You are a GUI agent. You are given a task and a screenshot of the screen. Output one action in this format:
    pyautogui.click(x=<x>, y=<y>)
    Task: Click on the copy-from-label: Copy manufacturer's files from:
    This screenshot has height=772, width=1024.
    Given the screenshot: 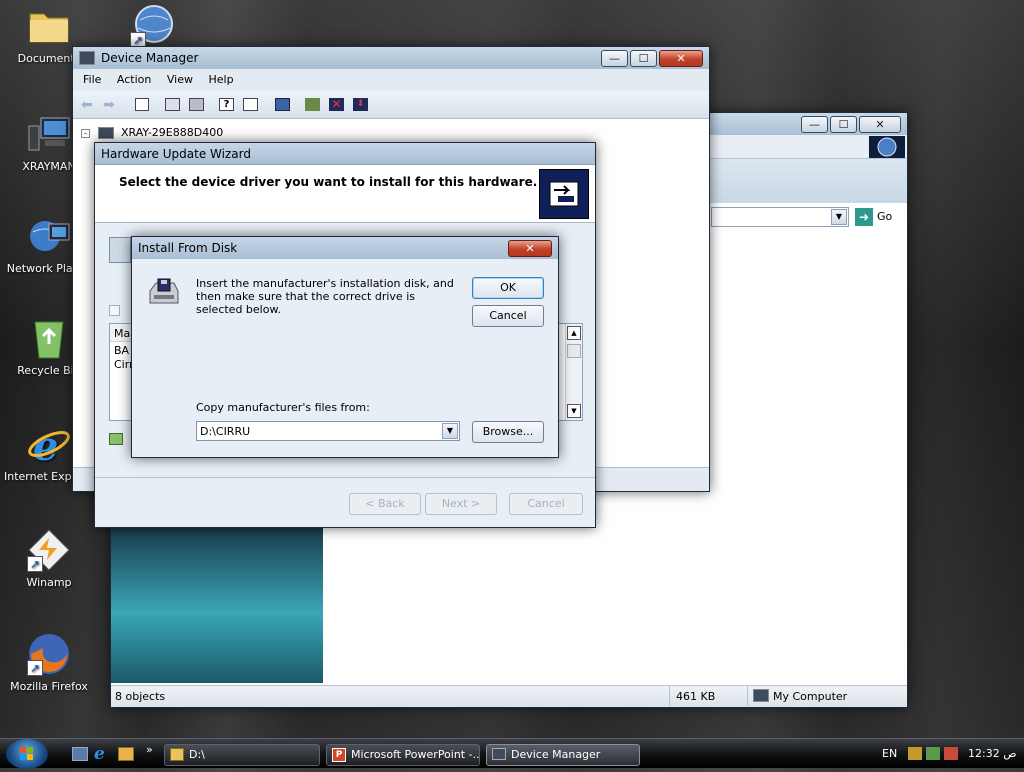 What is the action you would take?
    pyautogui.click(x=283, y=407)
    